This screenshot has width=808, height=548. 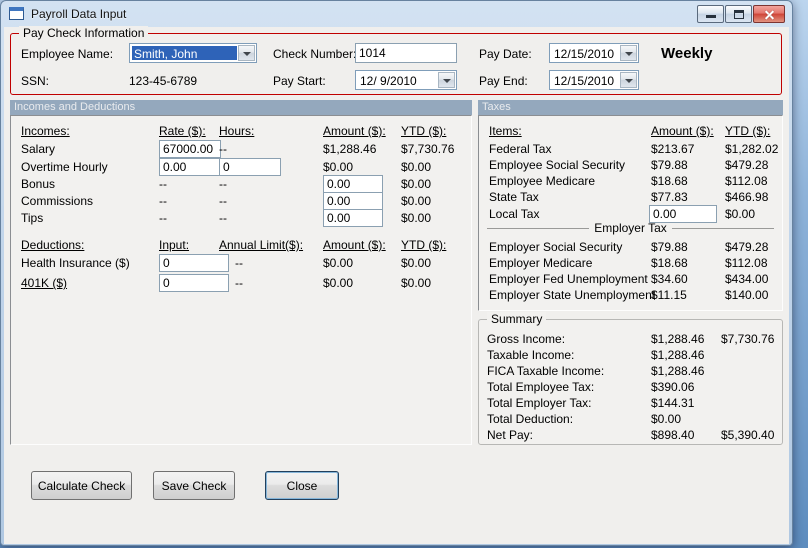 I want to click on save-check-button: Save Check, so click(x=194, y=485).